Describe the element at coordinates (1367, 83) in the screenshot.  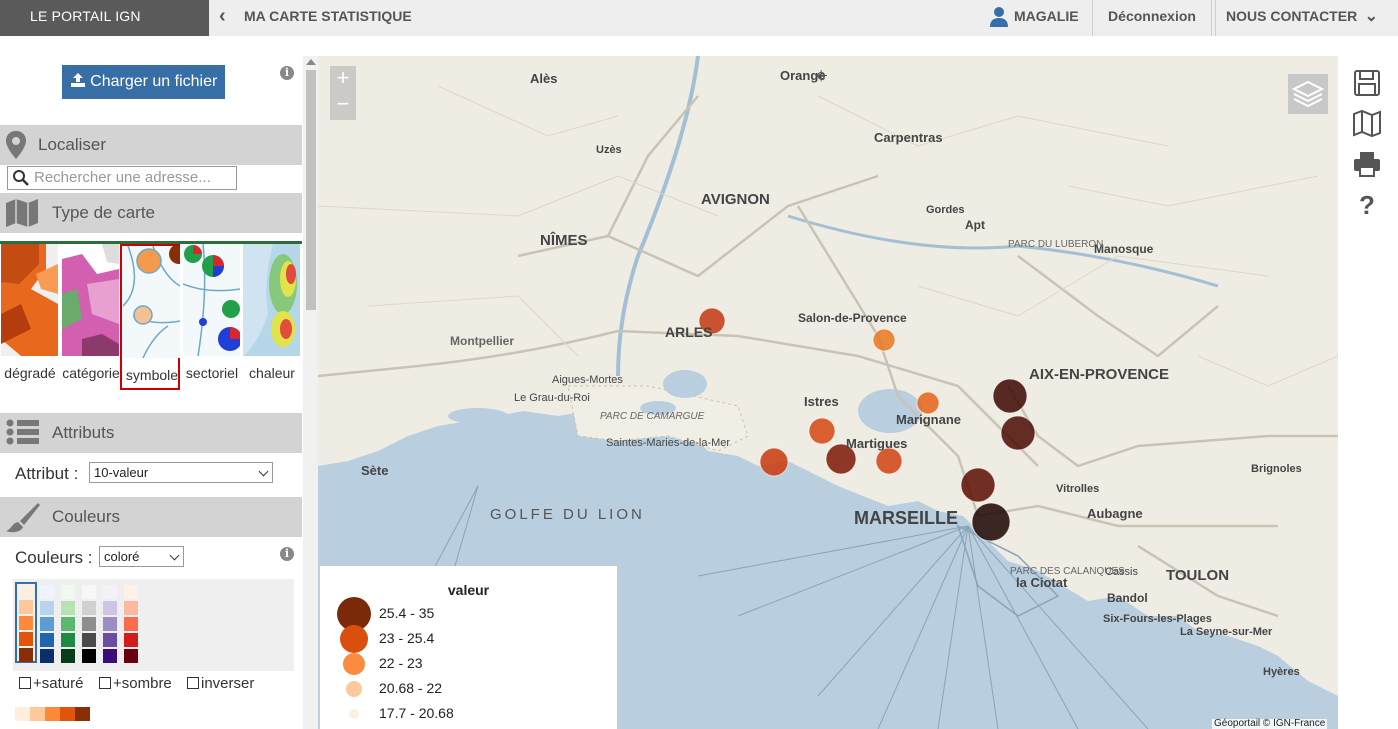
I see `save-icon` at that location.